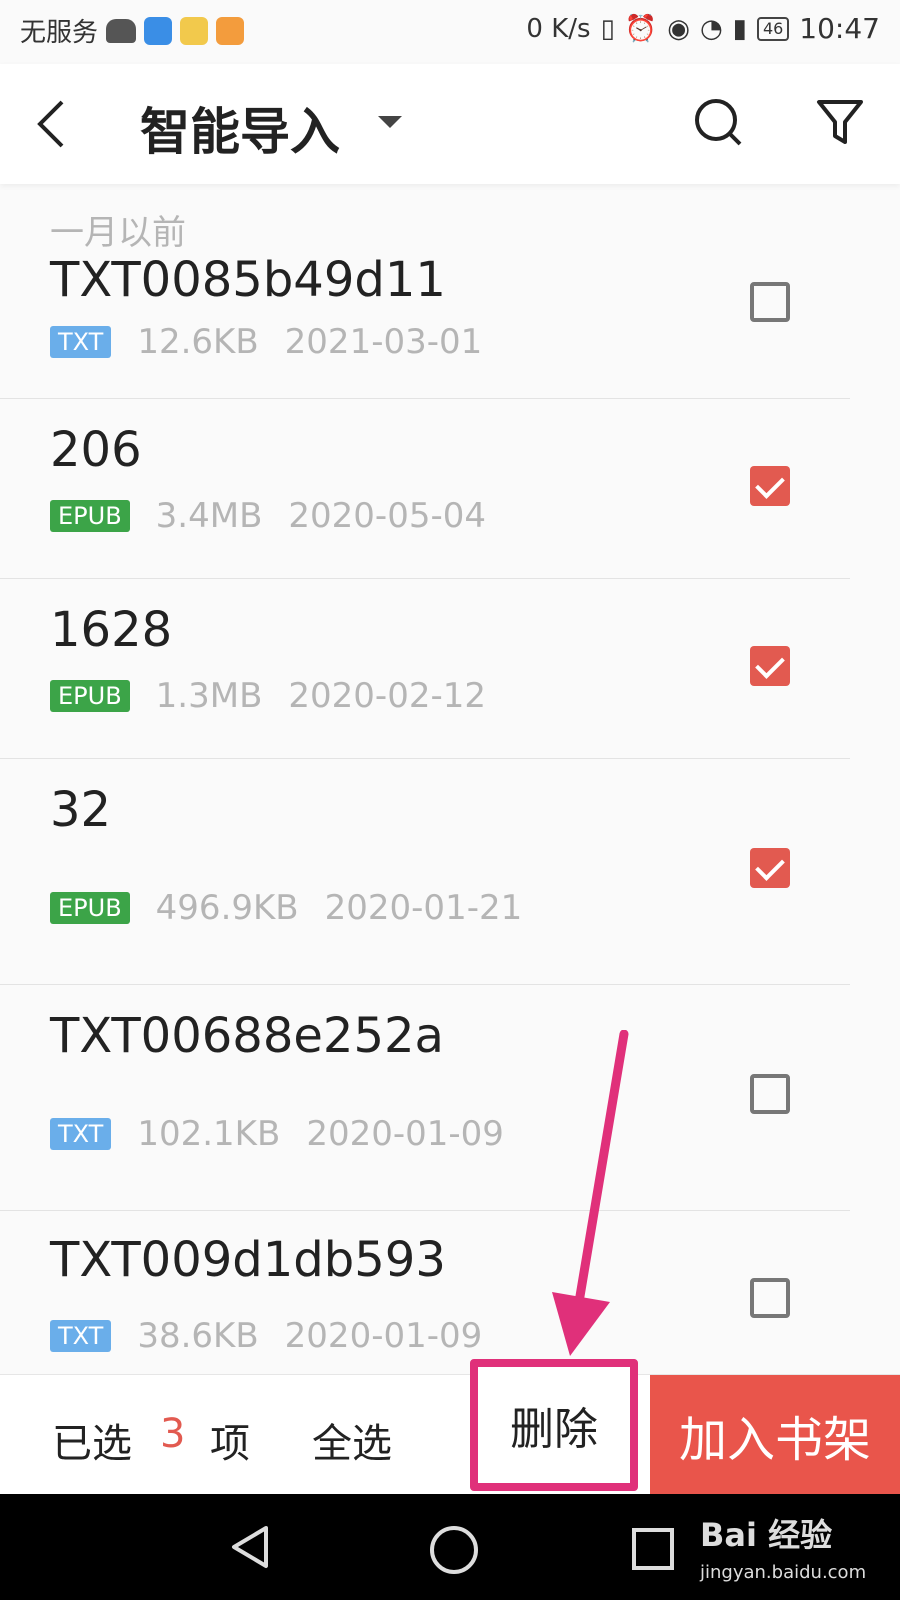 This screenshot has width=900, height=1600. What do you see at coordinates (718, 122) in the screenshot?
I see `search-icon` at bounding box center [718, 122].